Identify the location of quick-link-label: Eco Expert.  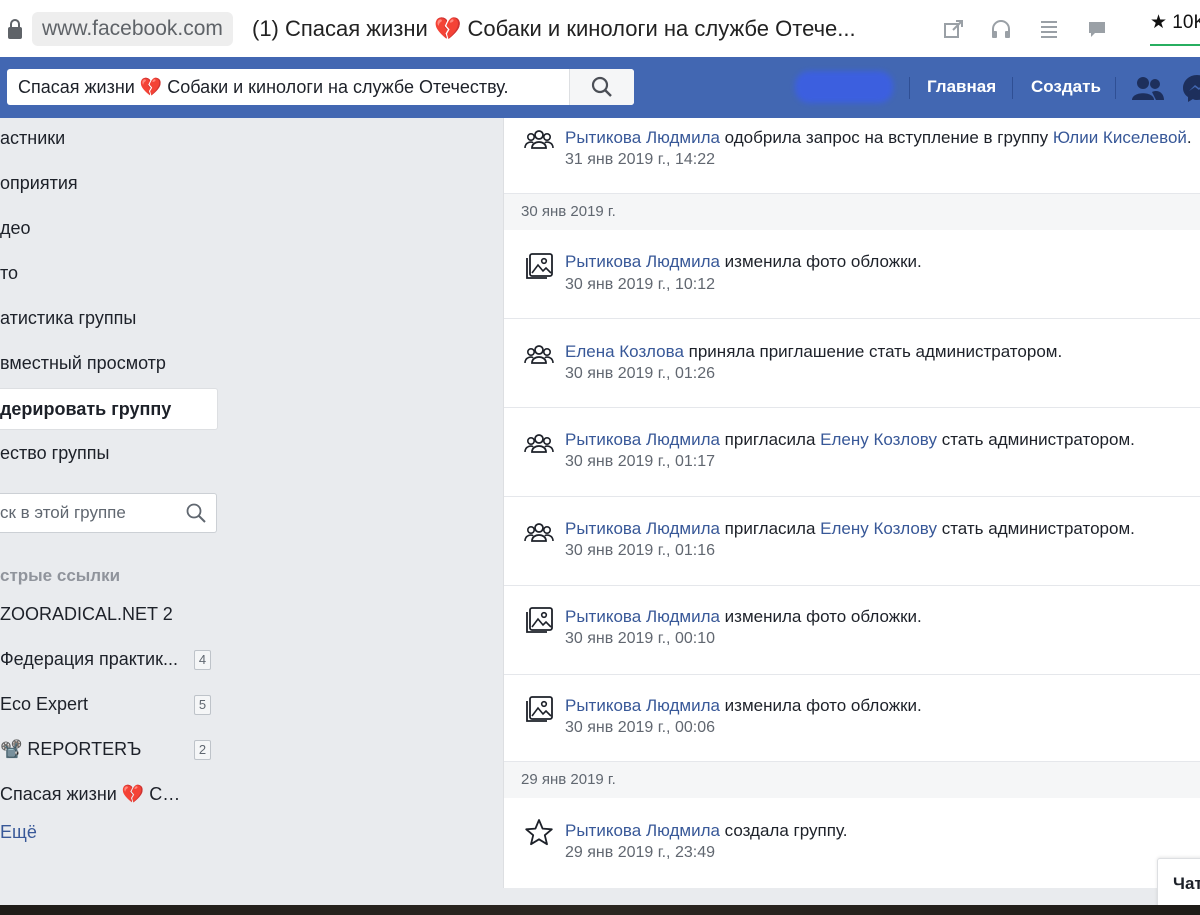
(44, 704).